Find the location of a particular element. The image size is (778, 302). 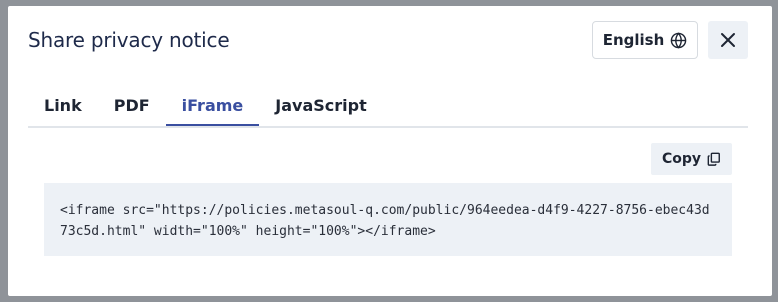

close-button is located at coordinates (728, 40).